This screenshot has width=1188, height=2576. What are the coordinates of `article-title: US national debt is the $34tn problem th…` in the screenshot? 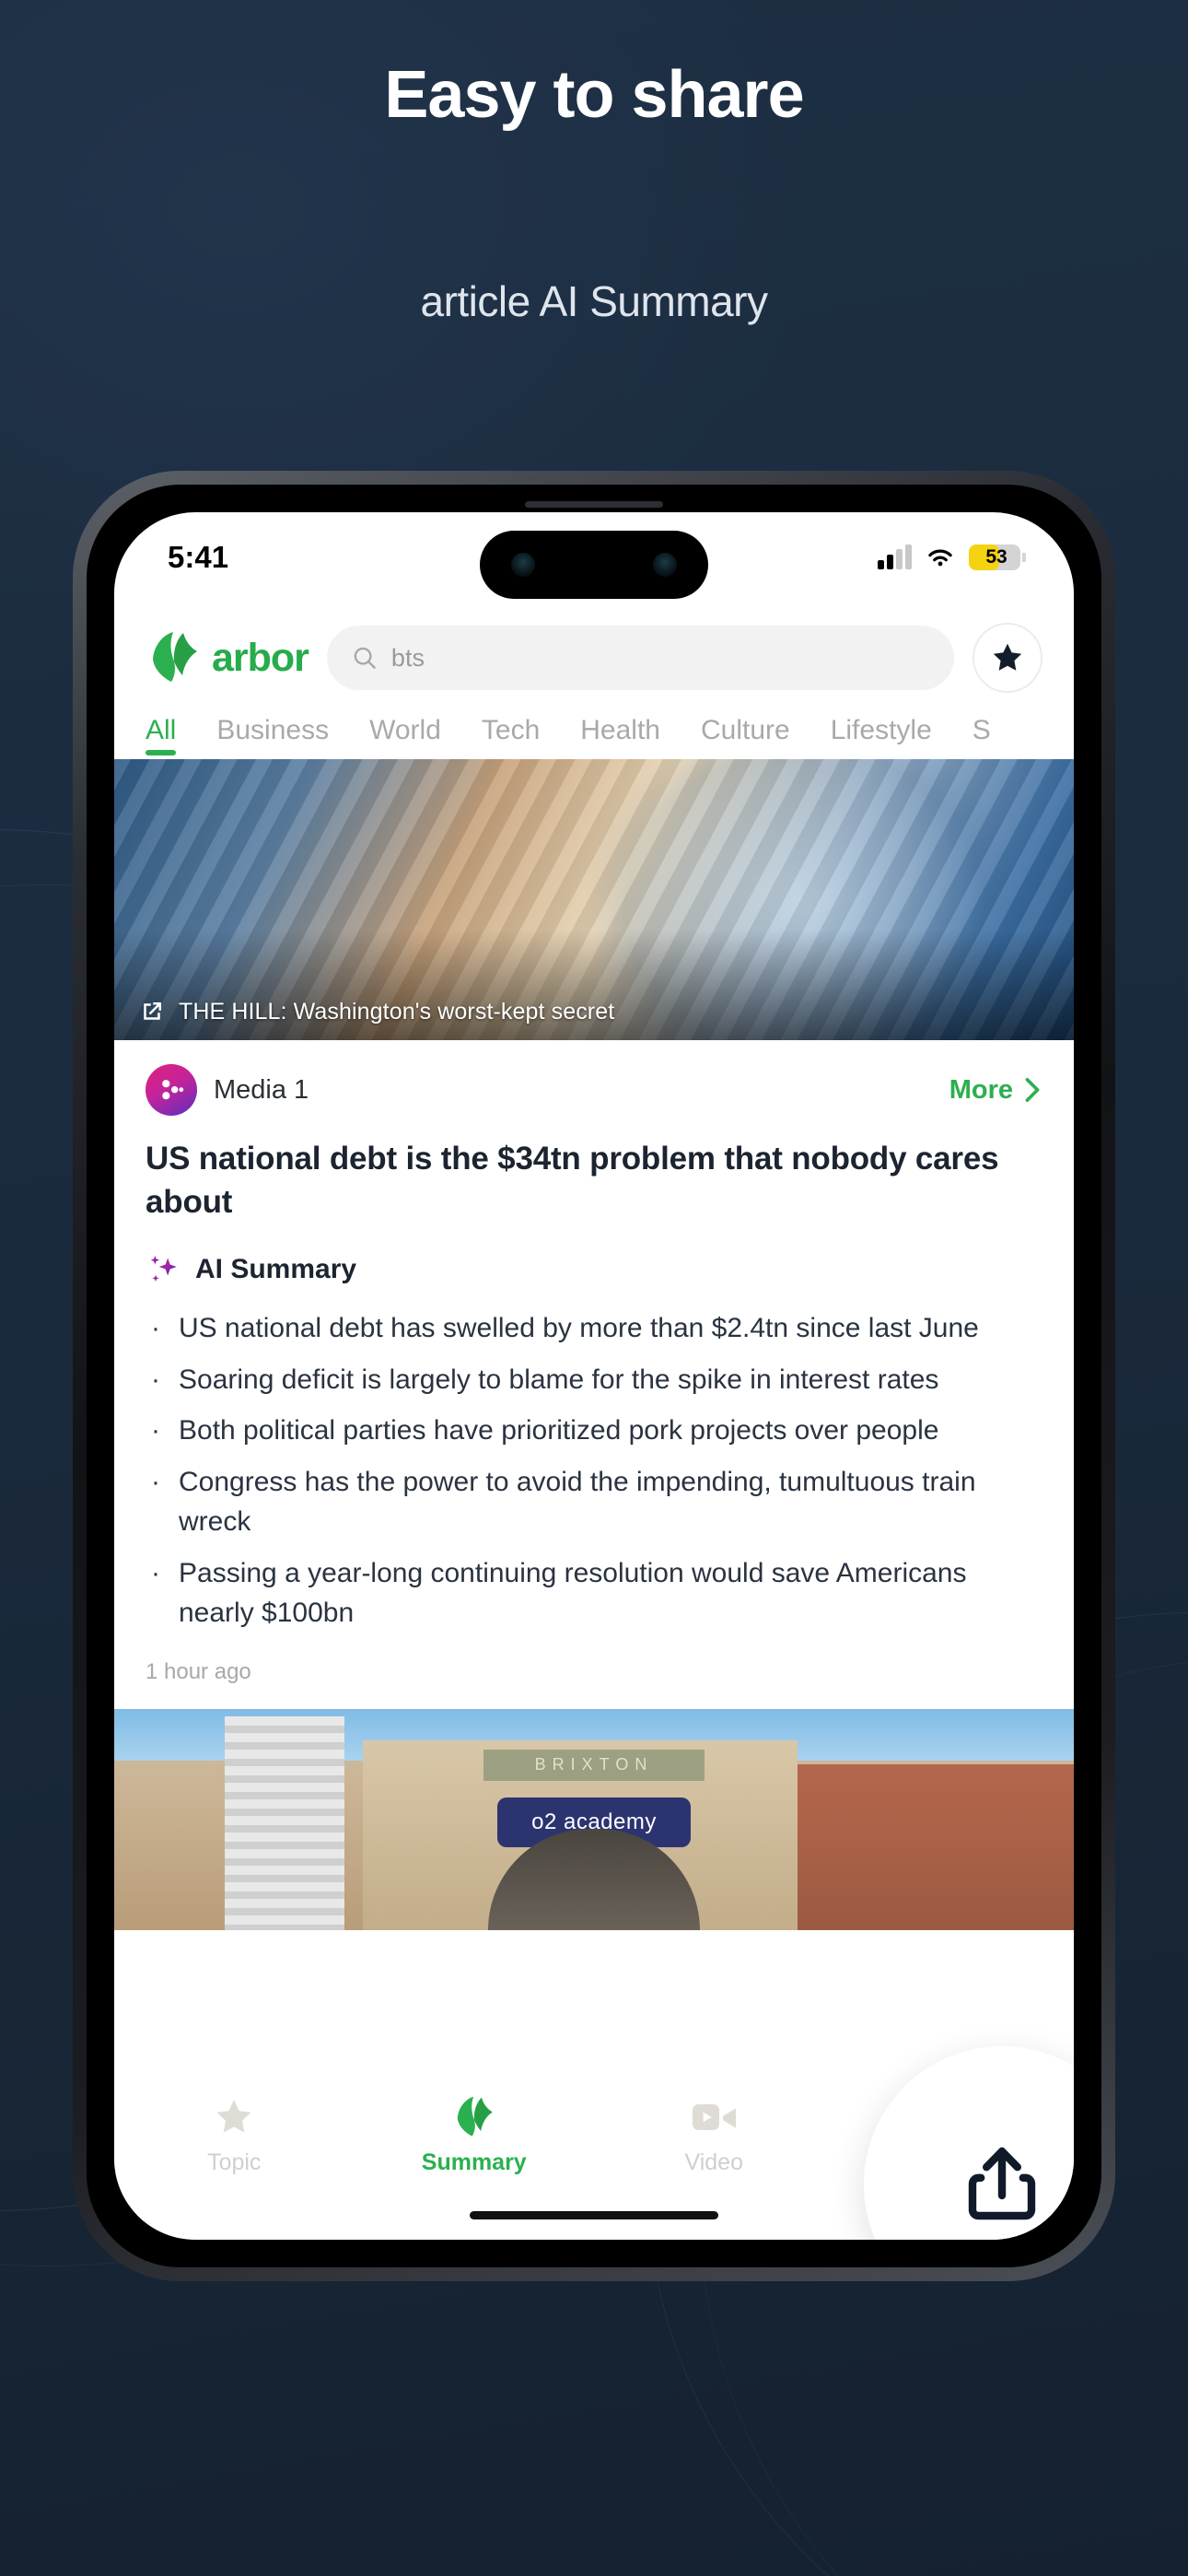 It's located at (594, 1181).